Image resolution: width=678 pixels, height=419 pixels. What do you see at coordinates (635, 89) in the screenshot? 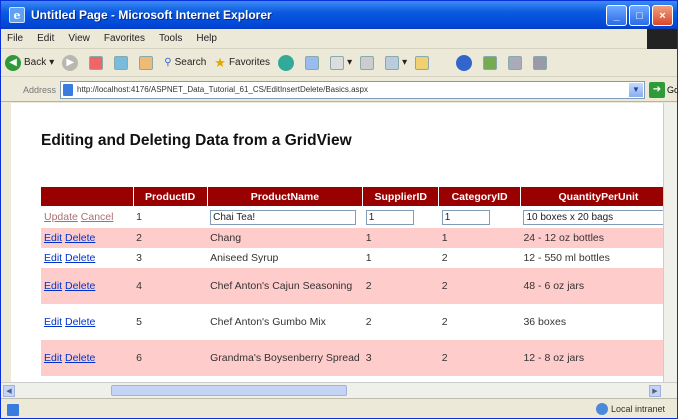
I see `chevron-down-icon: ▼` at bounding box center [635, 89].